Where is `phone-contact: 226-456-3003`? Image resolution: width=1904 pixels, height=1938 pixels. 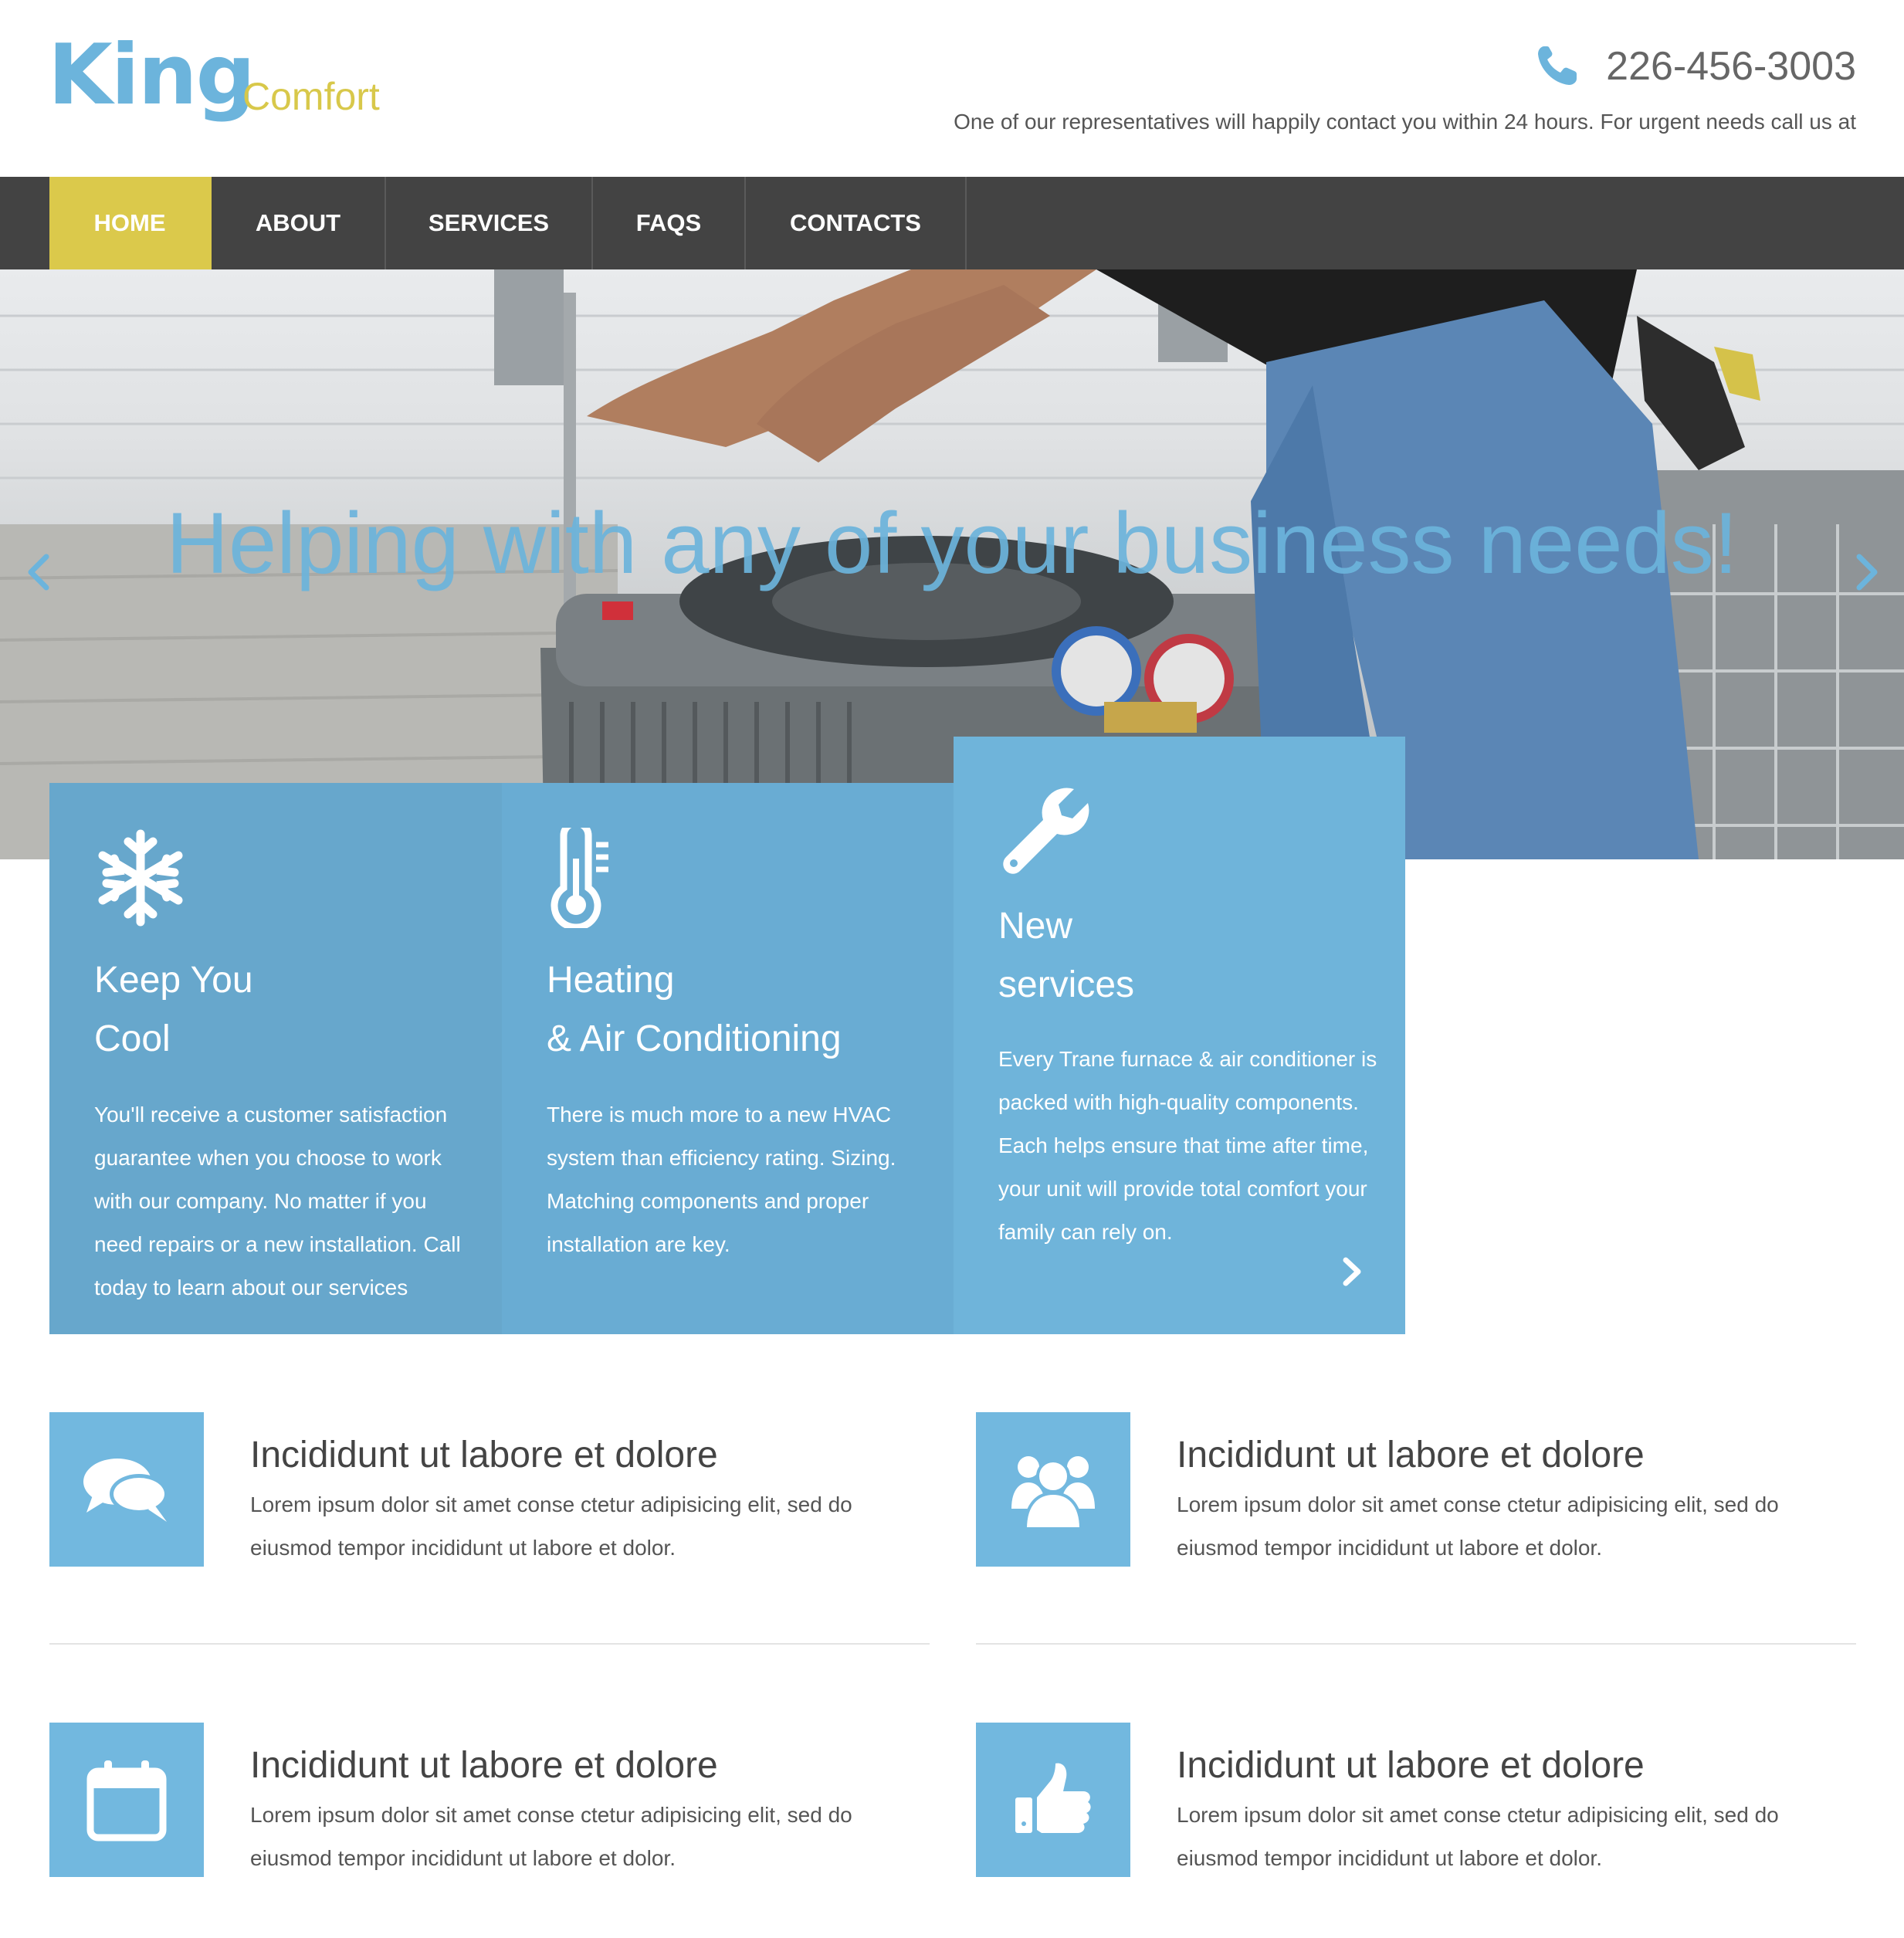
phone-contact: 226-456-3003 is located at coordinates (1694, 66).